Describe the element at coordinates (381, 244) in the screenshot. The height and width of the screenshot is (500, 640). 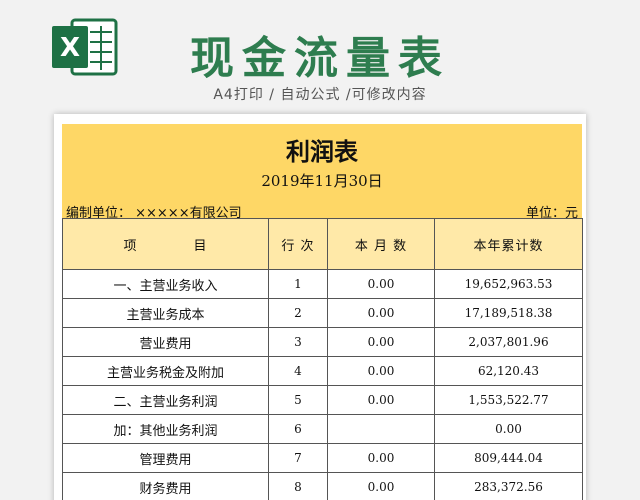
I see `column-header-month: 本 月 数` at that location.